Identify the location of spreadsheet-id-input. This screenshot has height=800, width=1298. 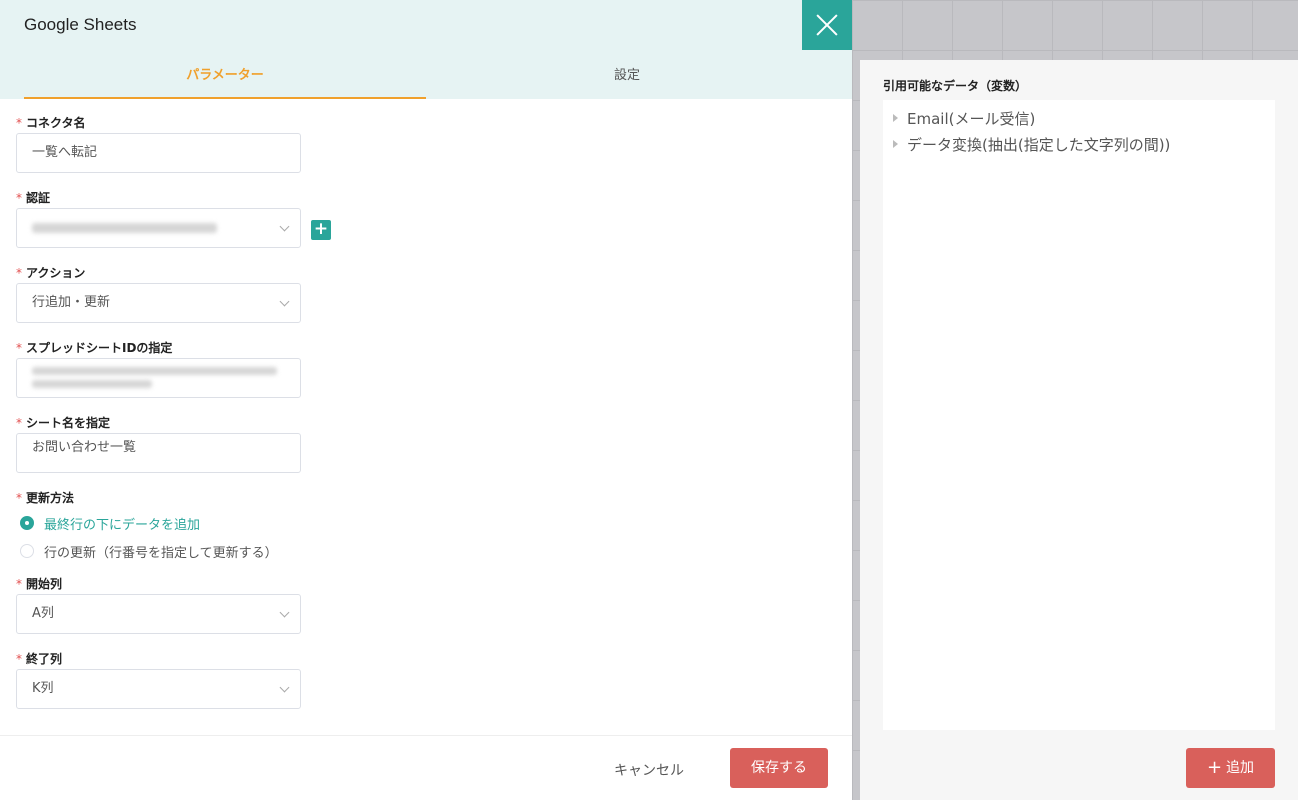
(158, 378).